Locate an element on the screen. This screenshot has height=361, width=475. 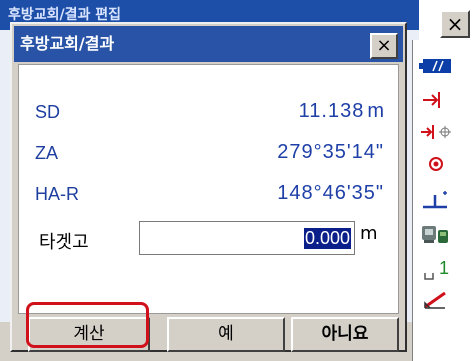
prism-icon is located at coordinates (436, 164).